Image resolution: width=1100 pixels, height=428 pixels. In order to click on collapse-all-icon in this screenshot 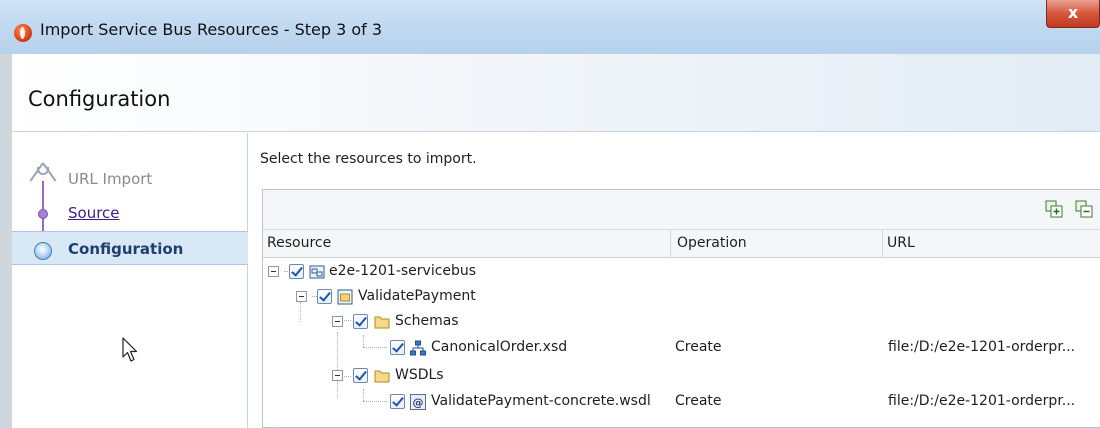, I will do `click(1084, 209)`.